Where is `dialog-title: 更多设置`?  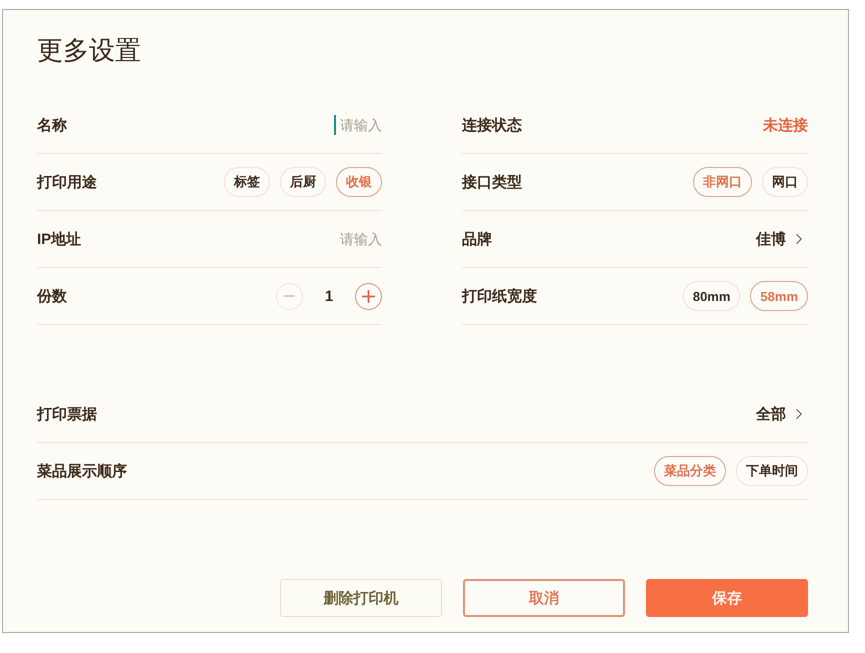
dialog-title: 更多设置 is located at coordinates (89, 50).